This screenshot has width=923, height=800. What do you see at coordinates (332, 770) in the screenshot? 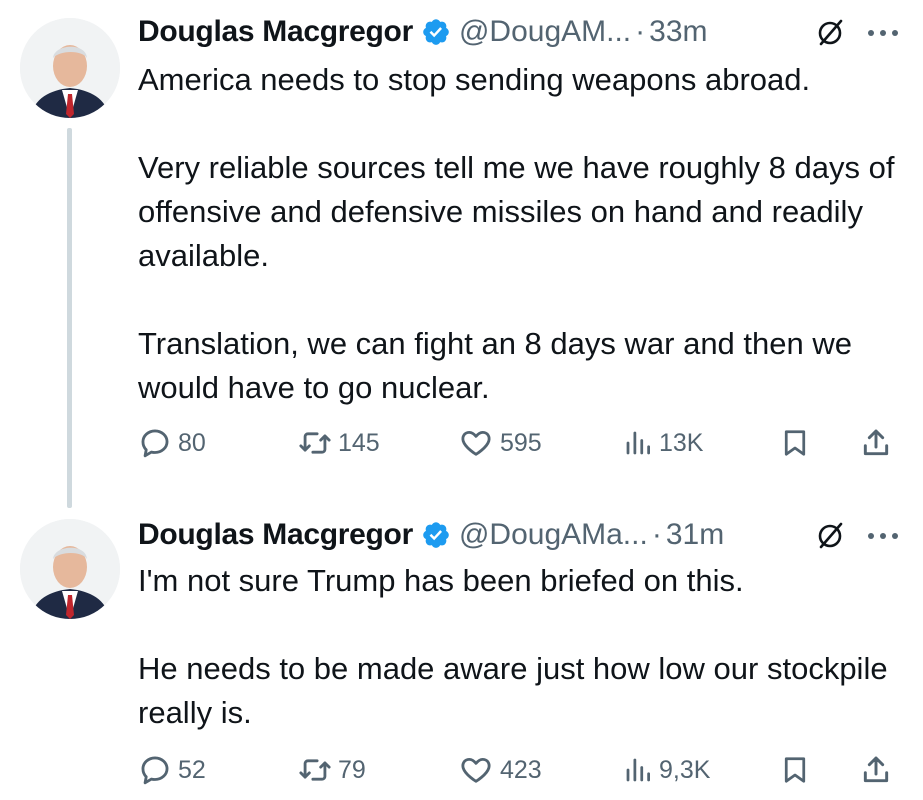
I see `repost-button: 79` at bounding box center [332, 770].